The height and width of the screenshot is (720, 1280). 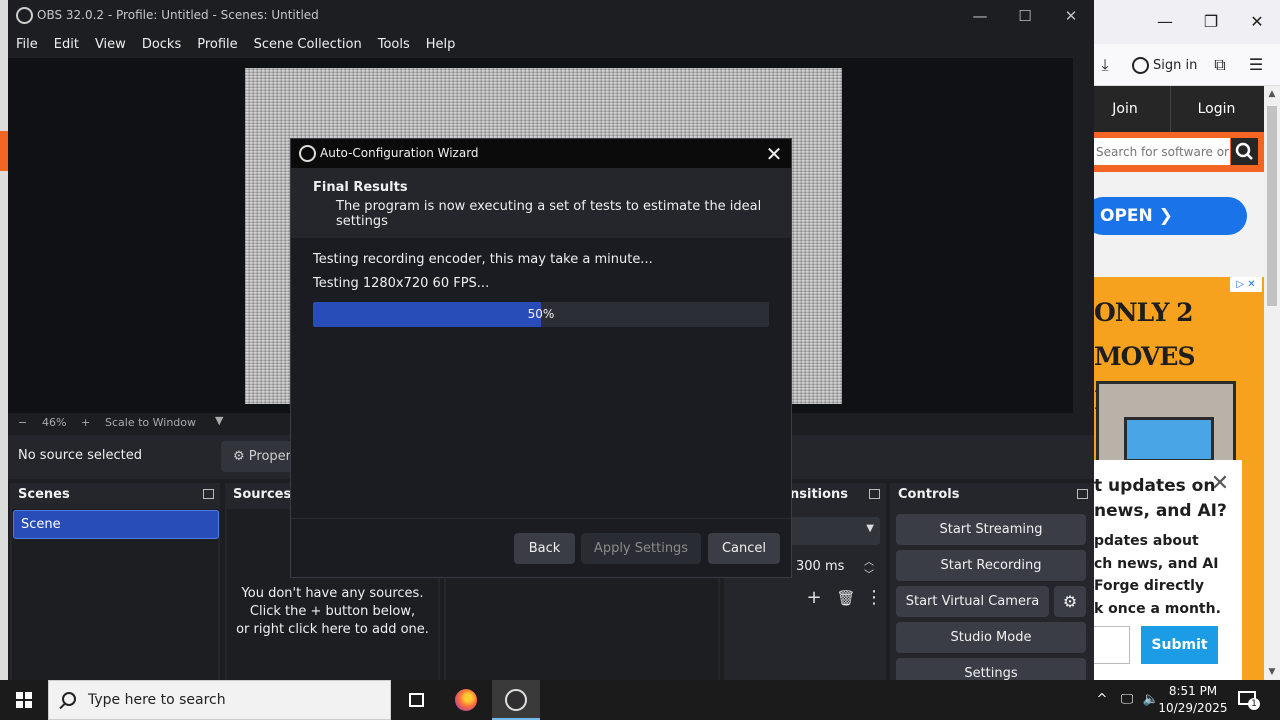 What do you see at coordinates (416, 700) in the screenshot?
I see `task-view-button` at bounding box center [416, 700].